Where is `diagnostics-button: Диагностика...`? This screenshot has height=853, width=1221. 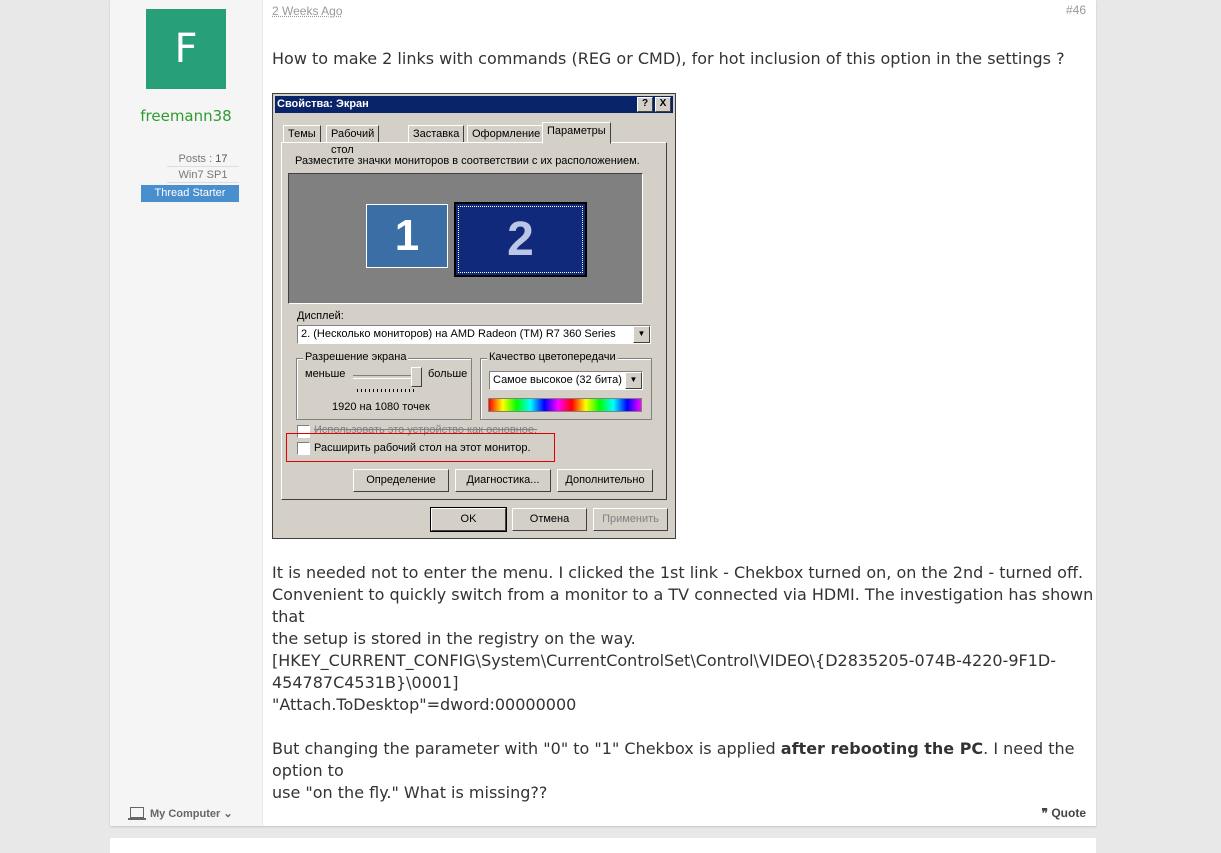
diagnostics-button: Диагностика... is located at coordinates (503, 480).